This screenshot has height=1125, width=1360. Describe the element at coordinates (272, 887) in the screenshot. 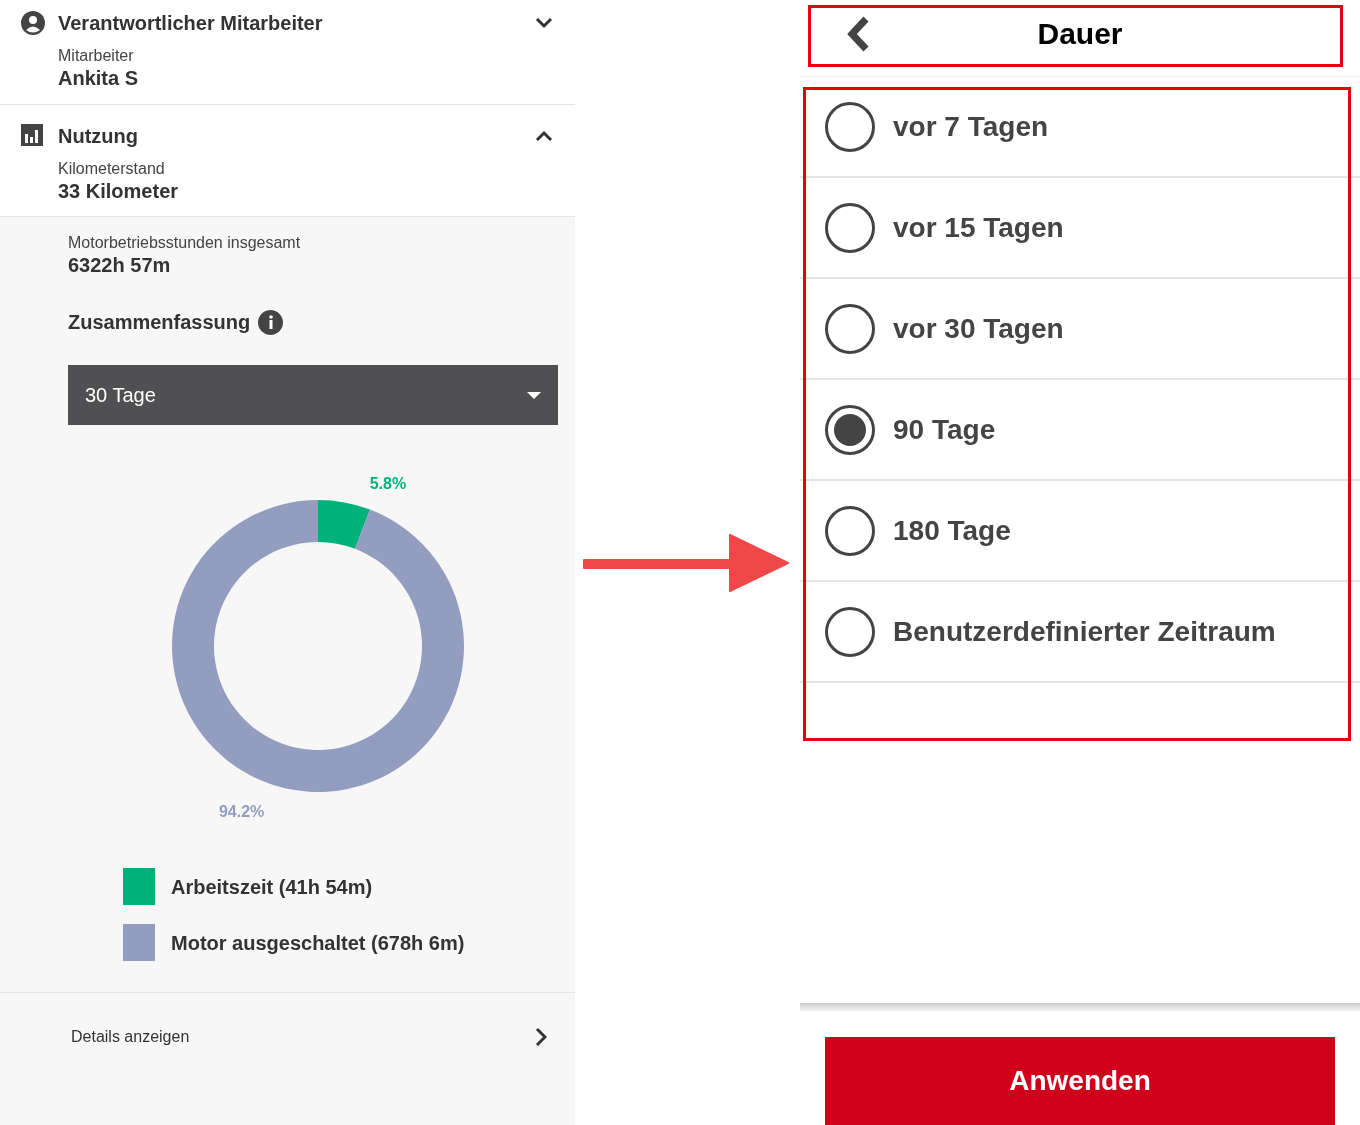

I see `legend-label: Arbeitszeit (41h 54m)` at that location.